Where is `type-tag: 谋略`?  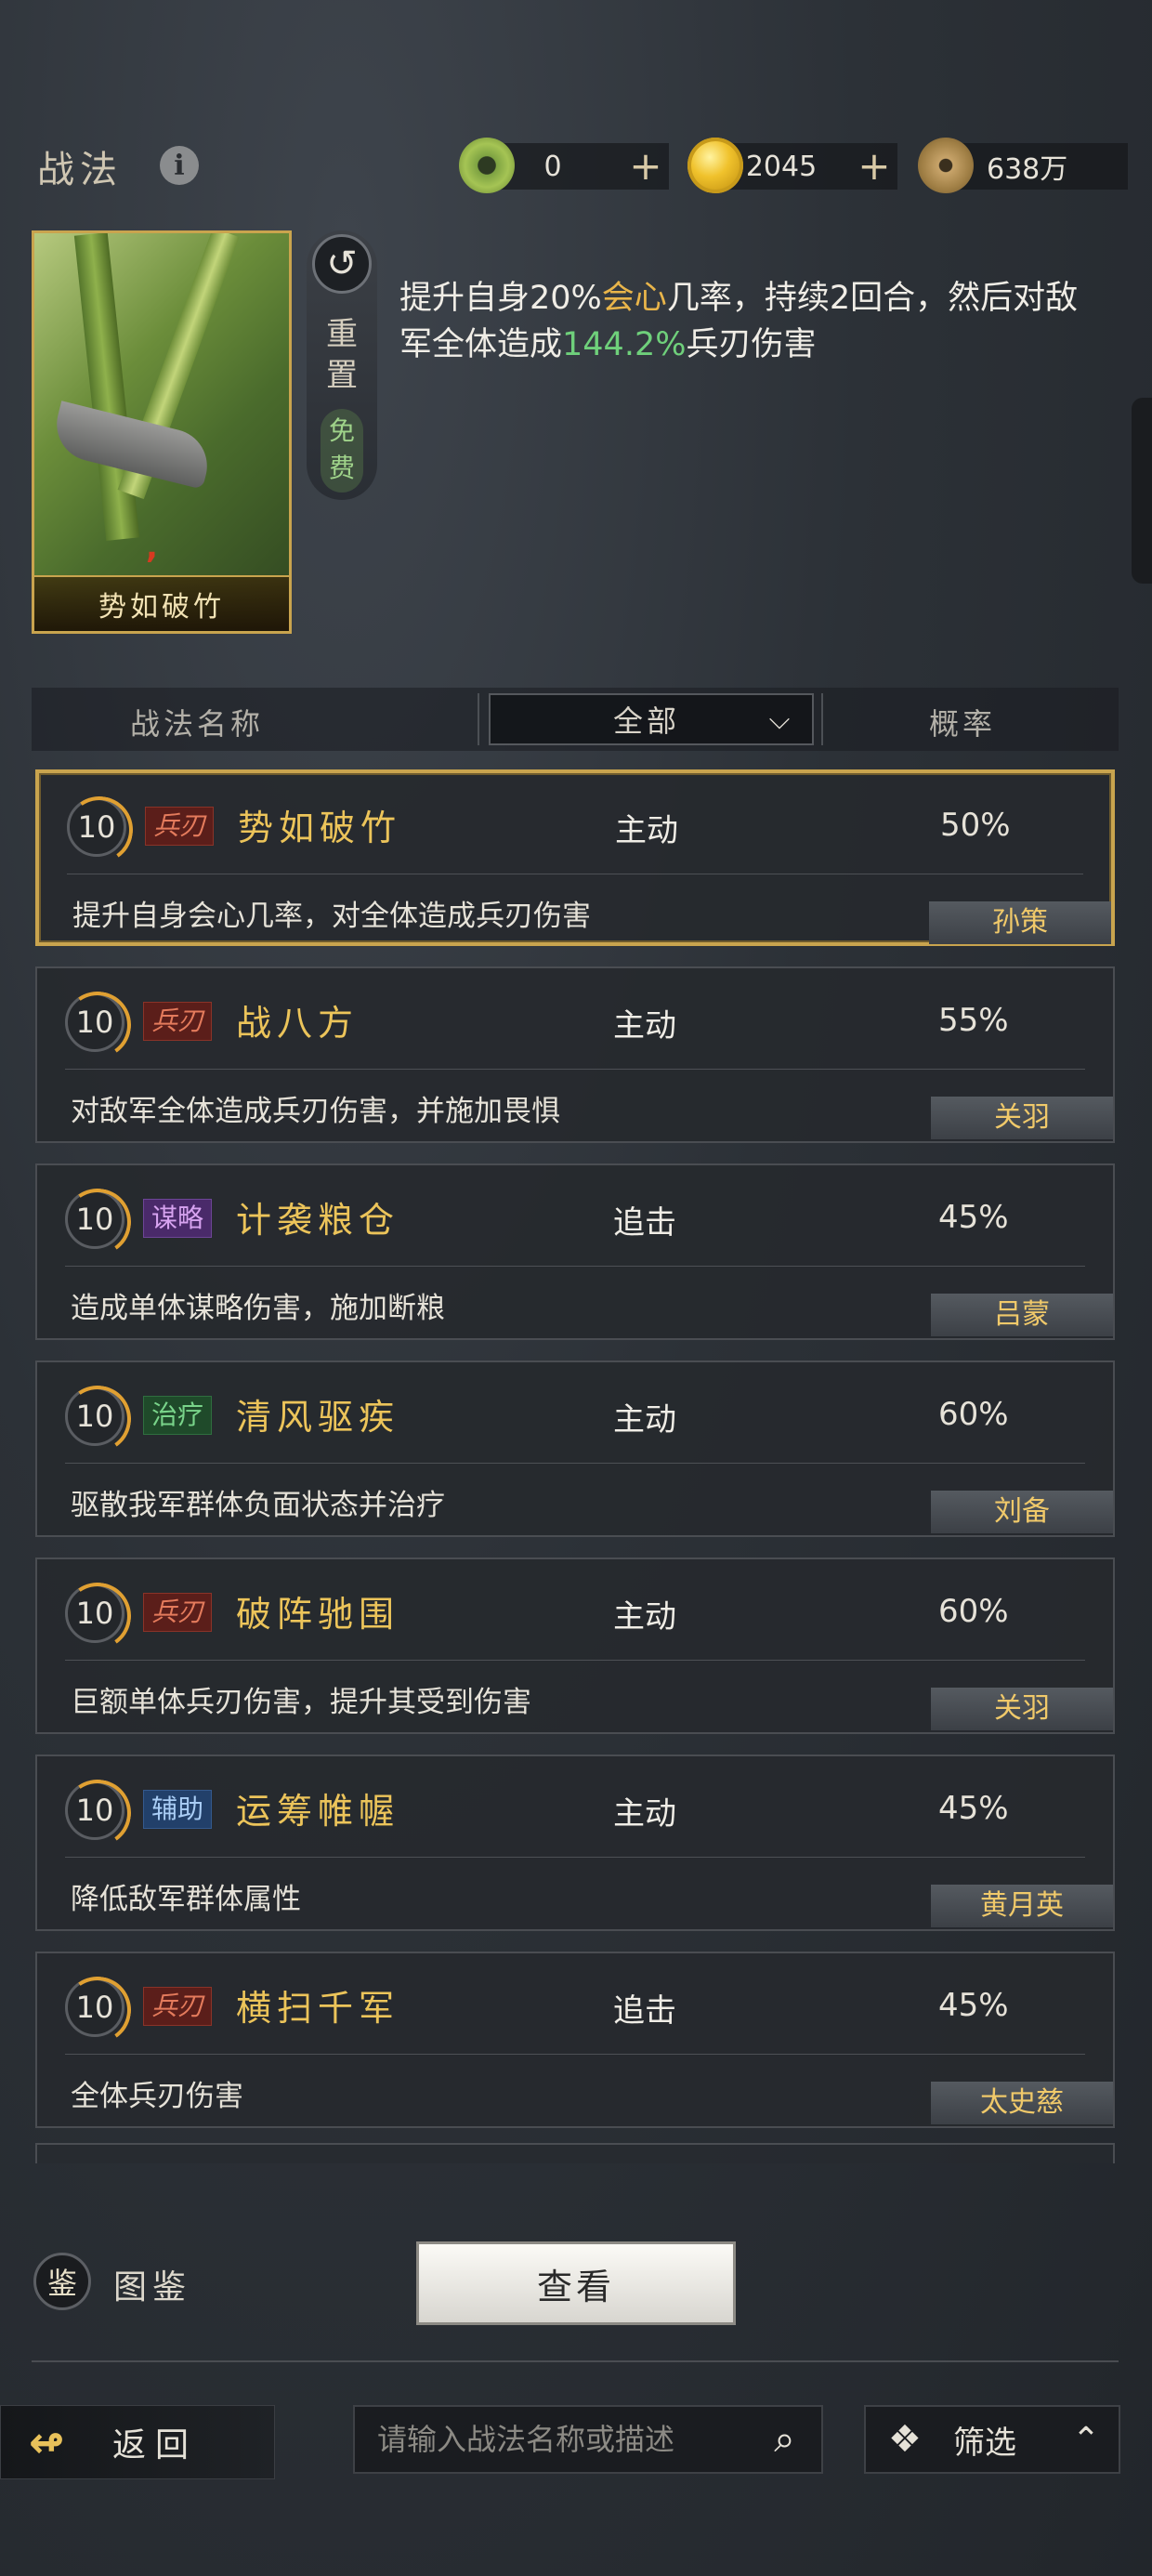 type-tag: 谋略 is located at coordinates (178, 1218).